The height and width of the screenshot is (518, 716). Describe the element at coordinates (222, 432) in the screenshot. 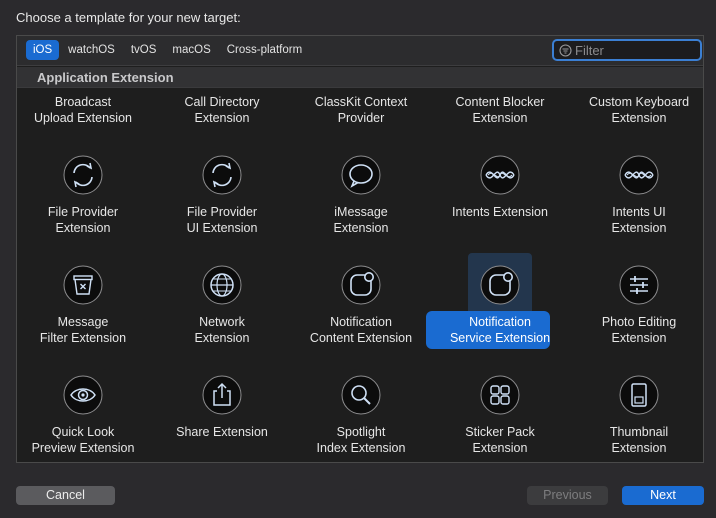

I see `template-label: Share Extension` at that location.